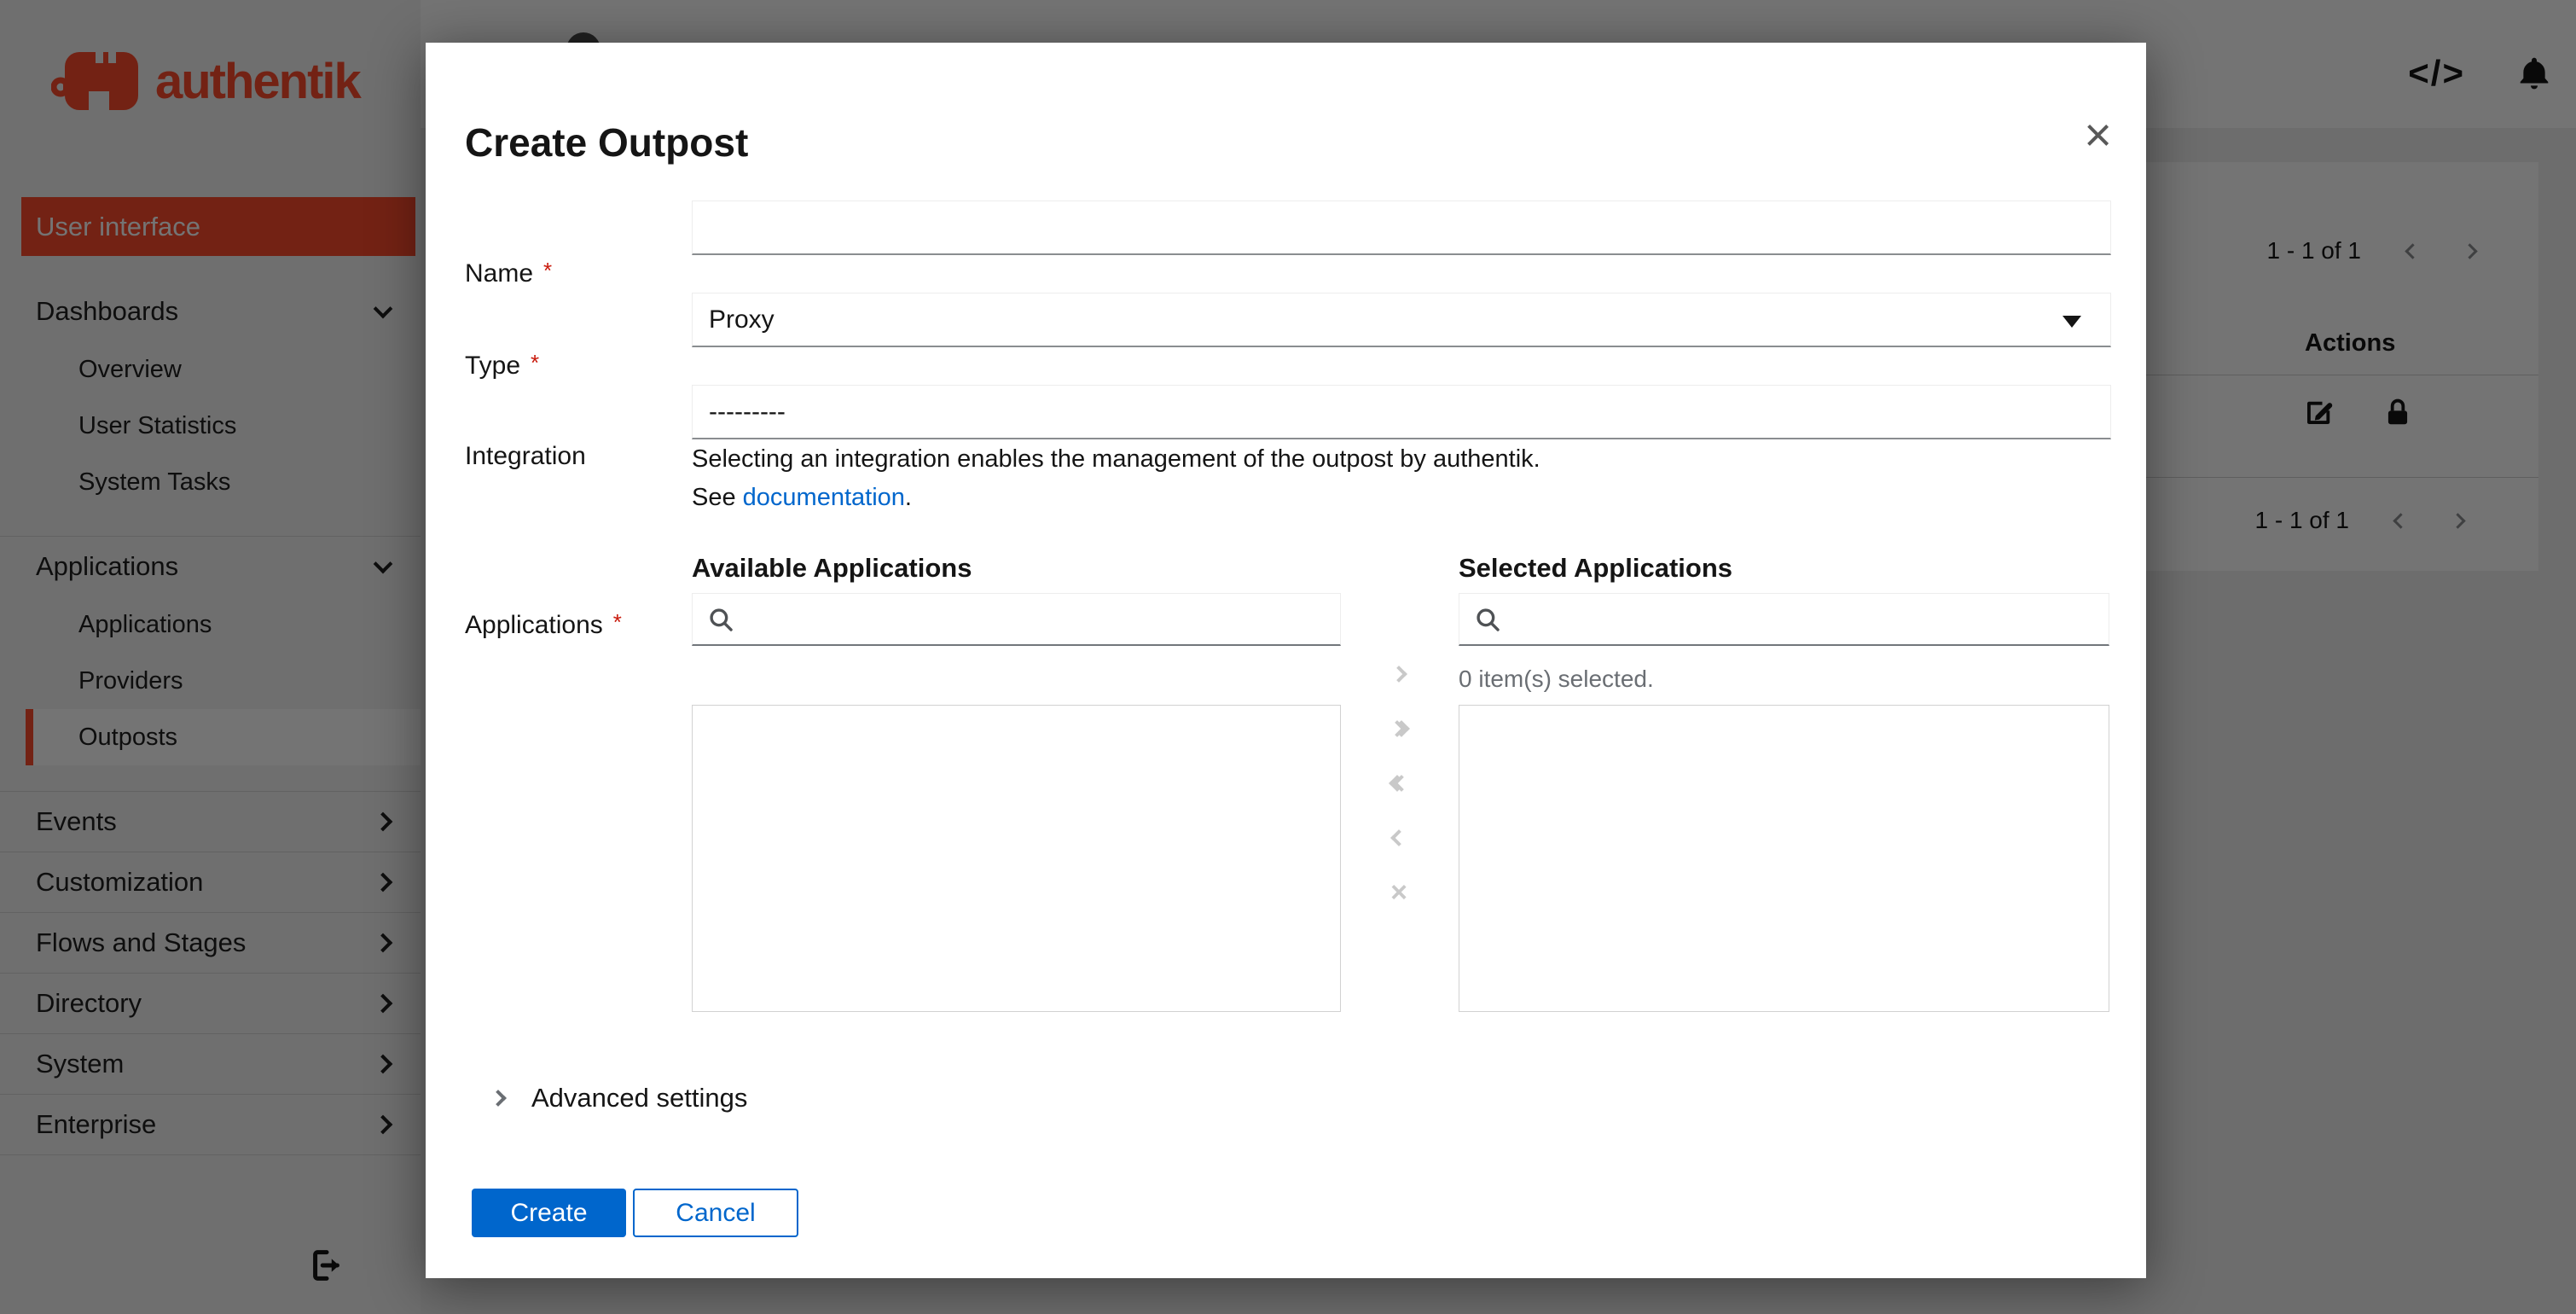  I want to click on selected-applications-heading: Selected Applications, so click(1595, 568).